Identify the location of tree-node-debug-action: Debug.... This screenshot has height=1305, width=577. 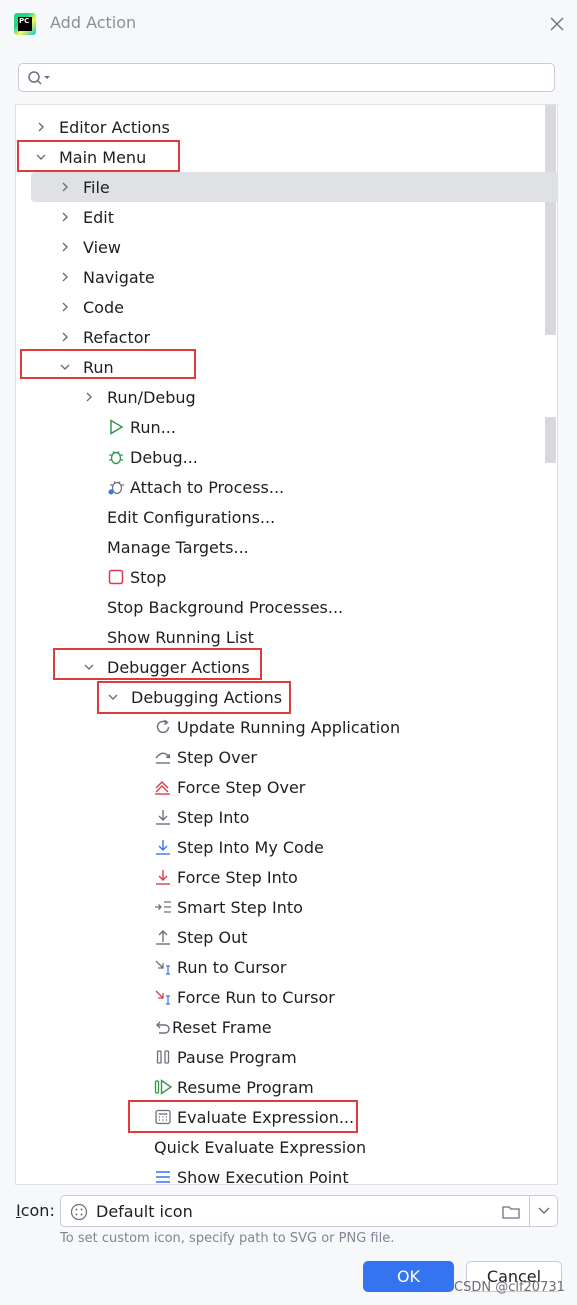
(286, 457).